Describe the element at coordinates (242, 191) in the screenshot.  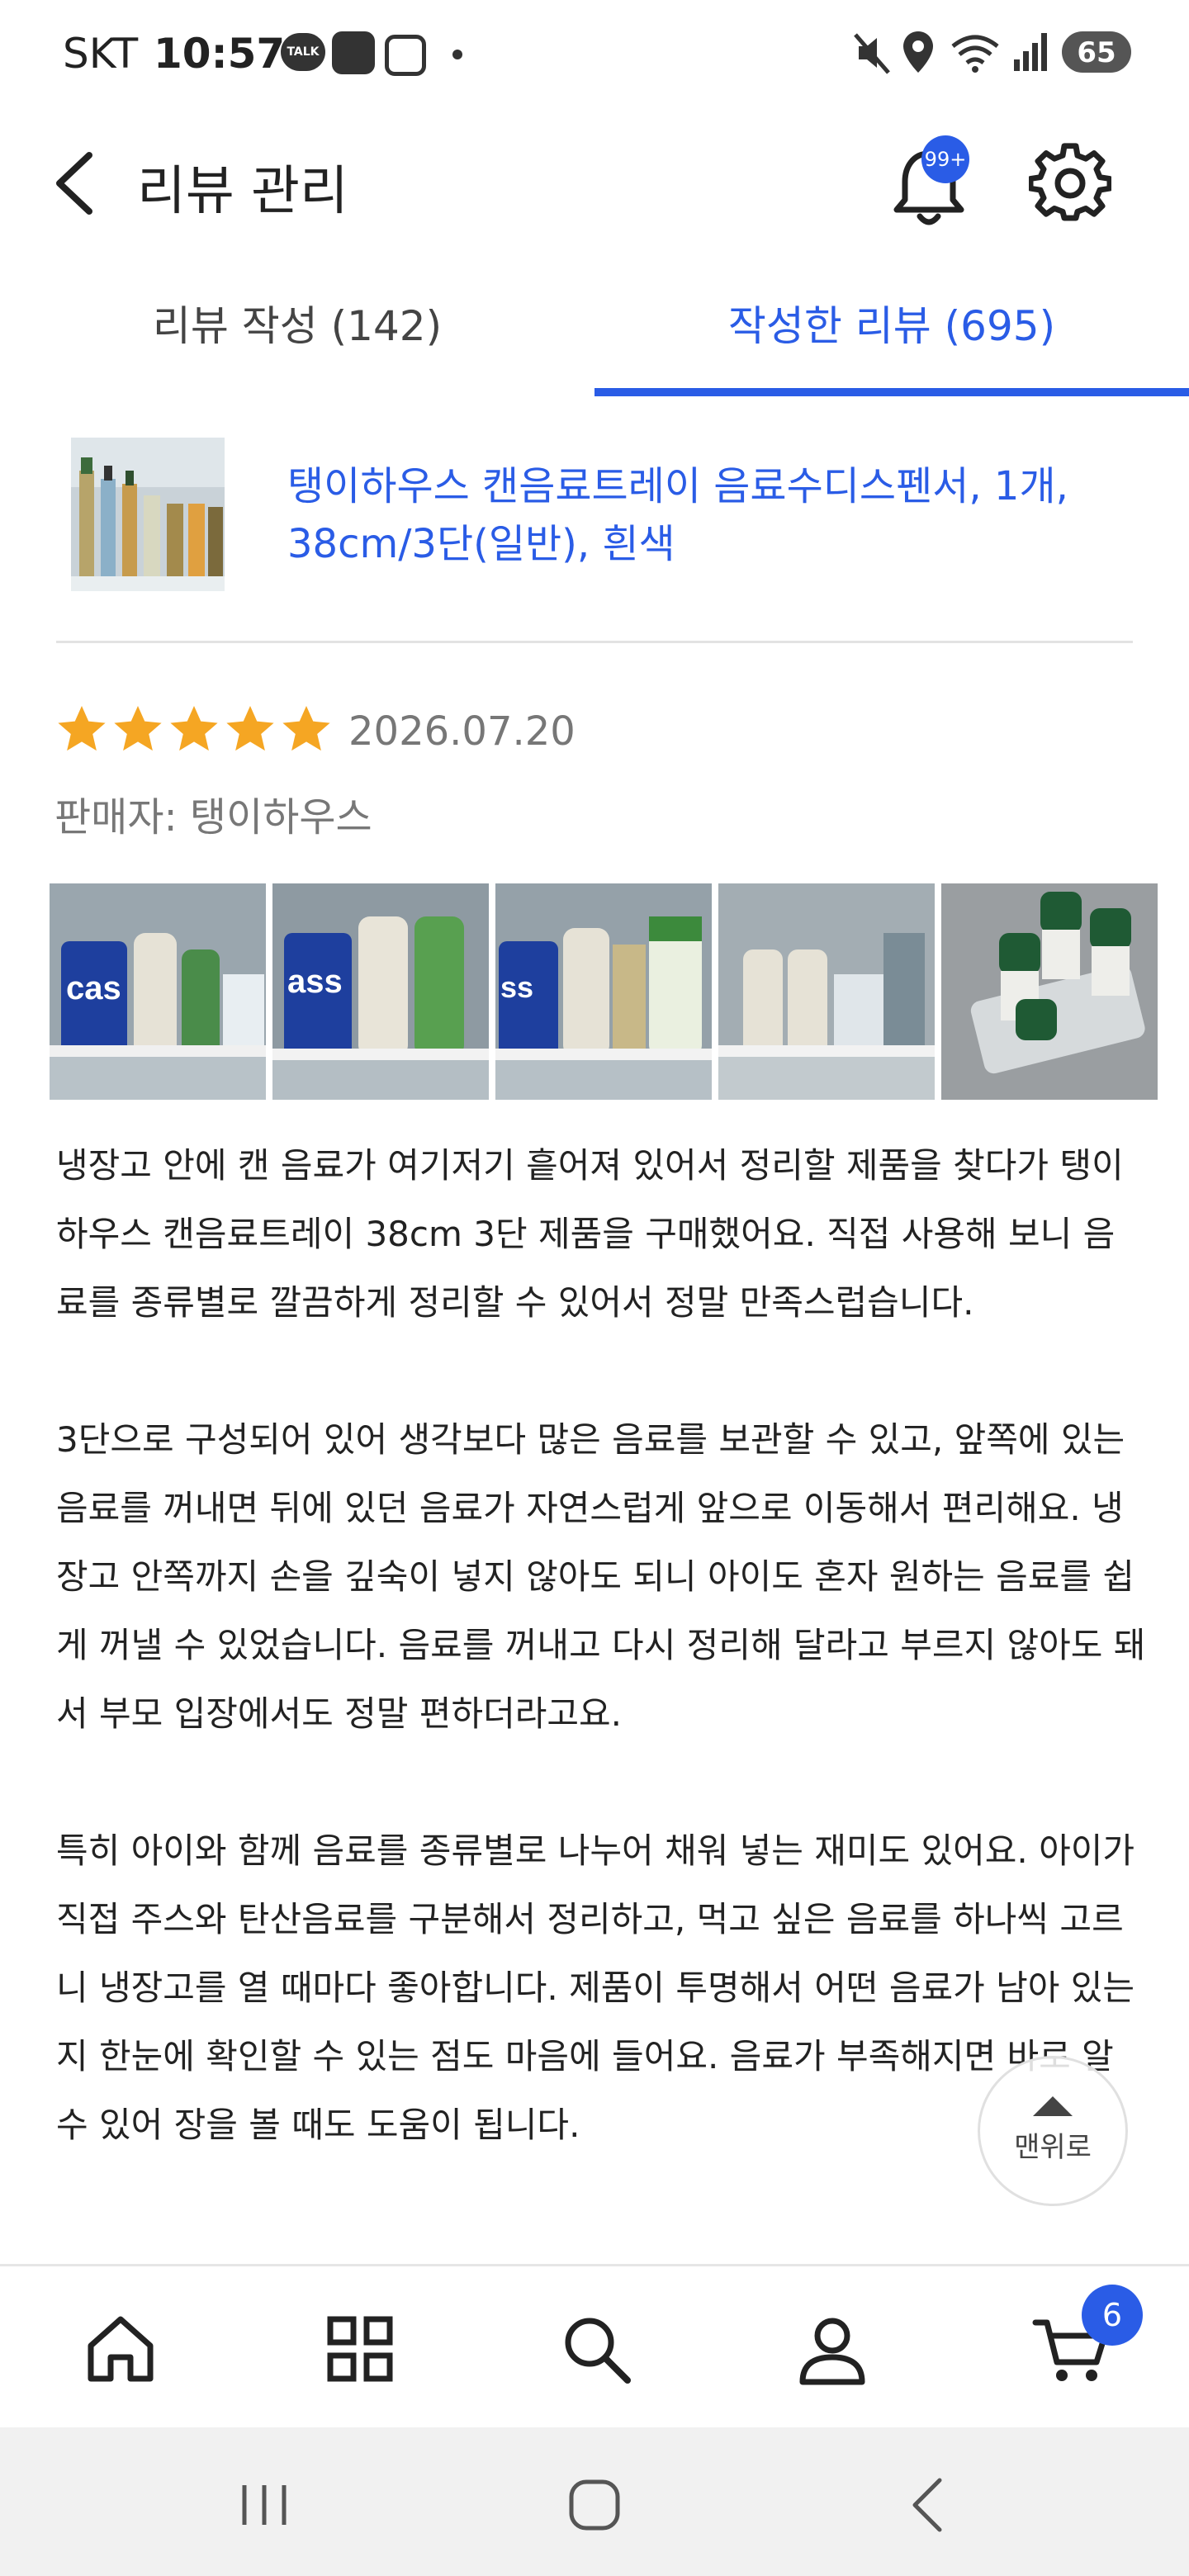
I see `page-title: 리뷰 관리` at that location.